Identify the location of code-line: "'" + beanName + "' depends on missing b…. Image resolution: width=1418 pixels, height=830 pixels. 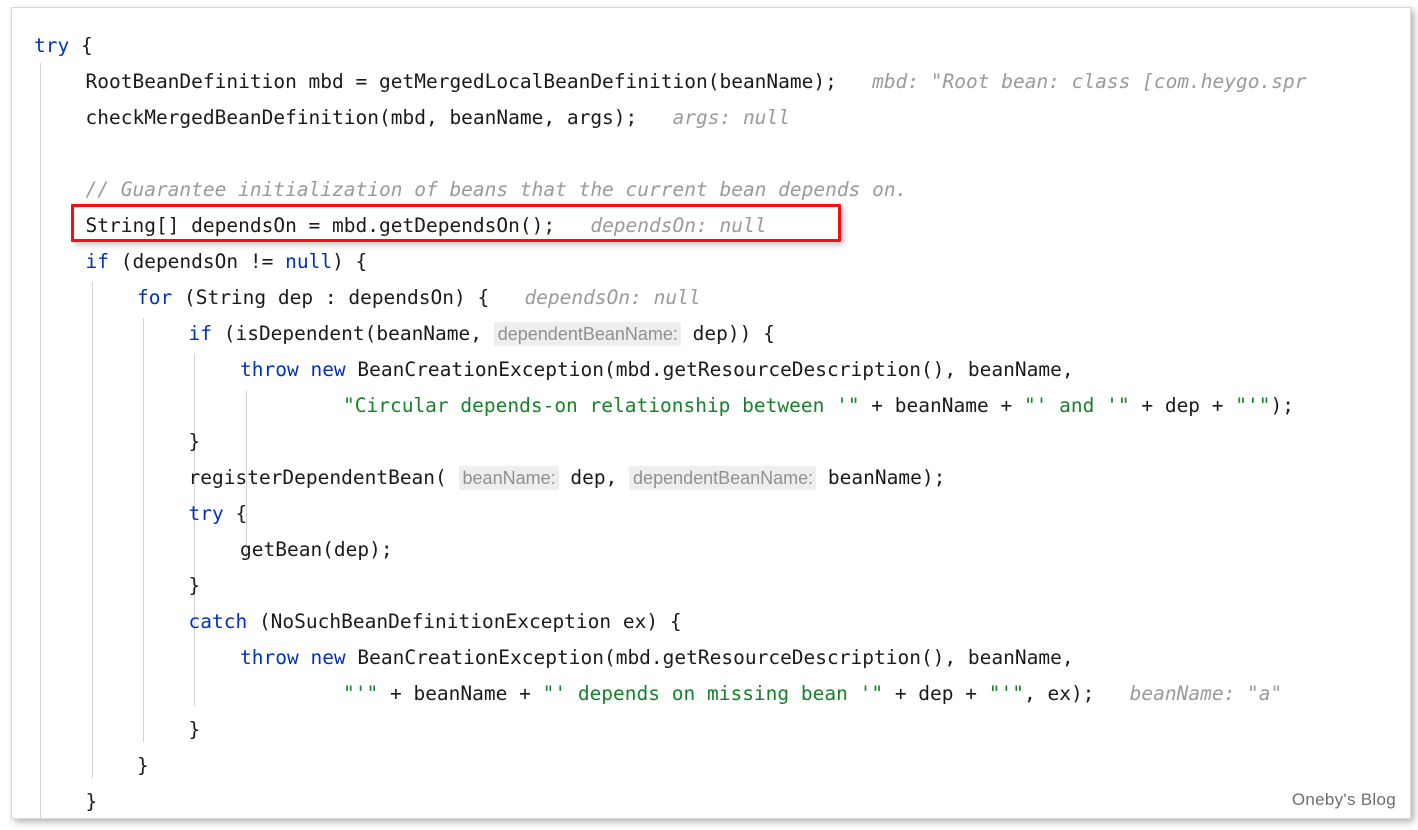
(812, 694).